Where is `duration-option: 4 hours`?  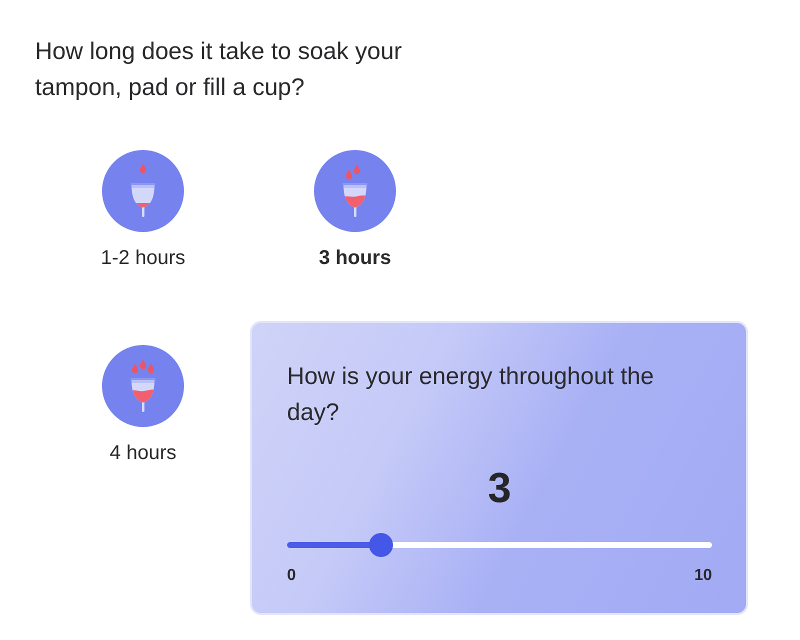 duration-option: 4 hours is located at coordinates (143, 405).